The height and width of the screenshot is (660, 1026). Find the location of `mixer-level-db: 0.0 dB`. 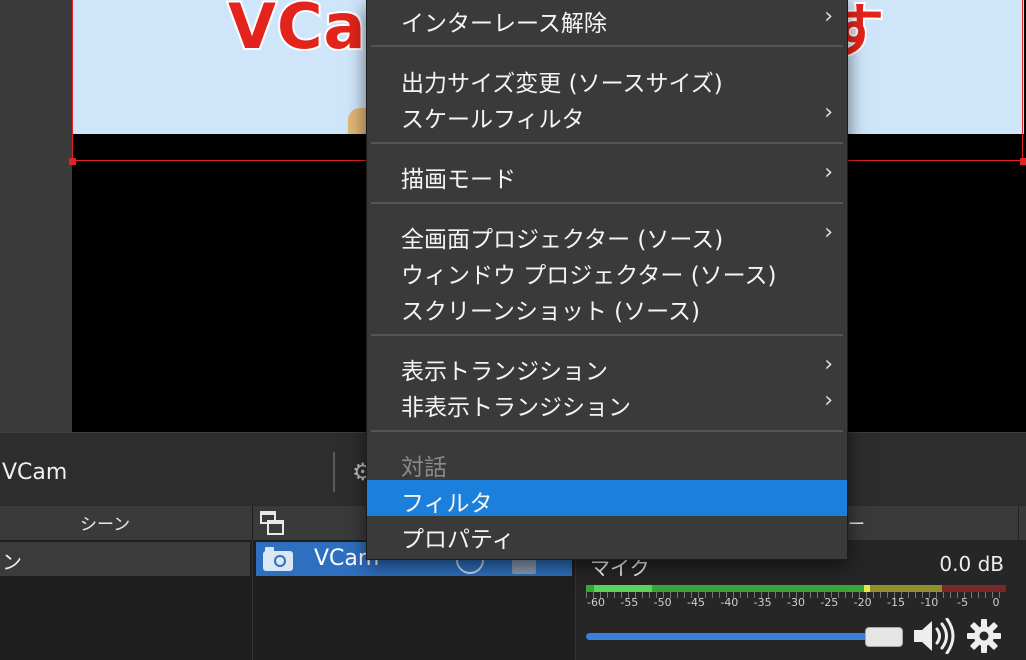

mixer-level-db: 0.0 dB is located at coordinates (971, 564).